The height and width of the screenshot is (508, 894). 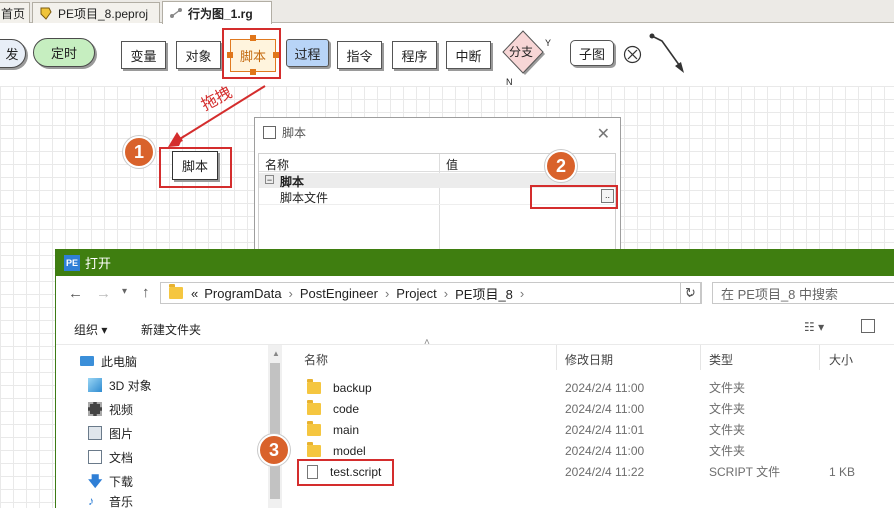 I want to click on nav-item-music: ♪ 音乐, so click(x=110, y=501).